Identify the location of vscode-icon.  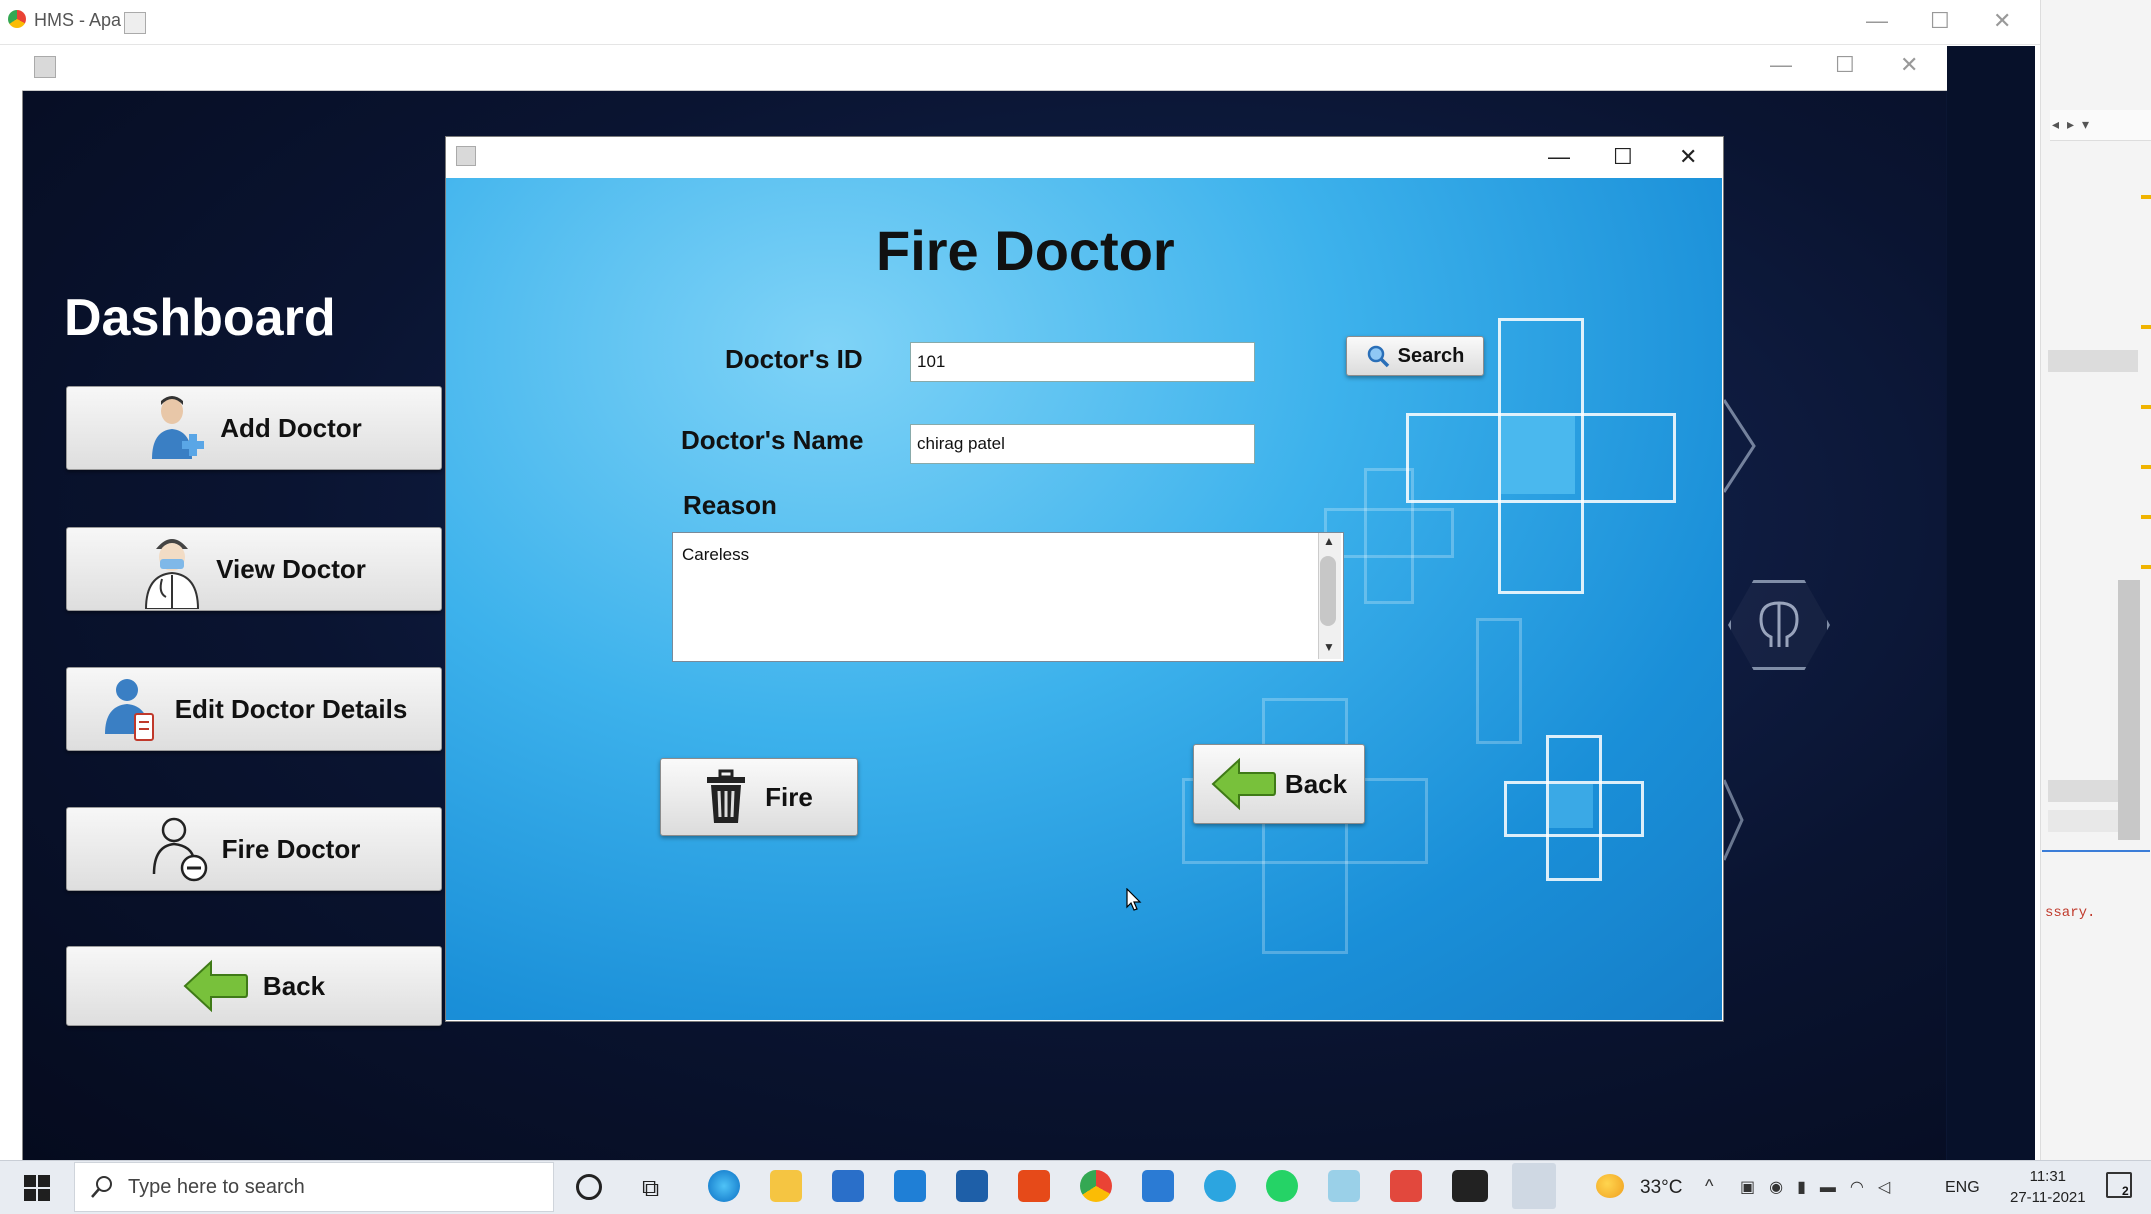
(1158, 1186).